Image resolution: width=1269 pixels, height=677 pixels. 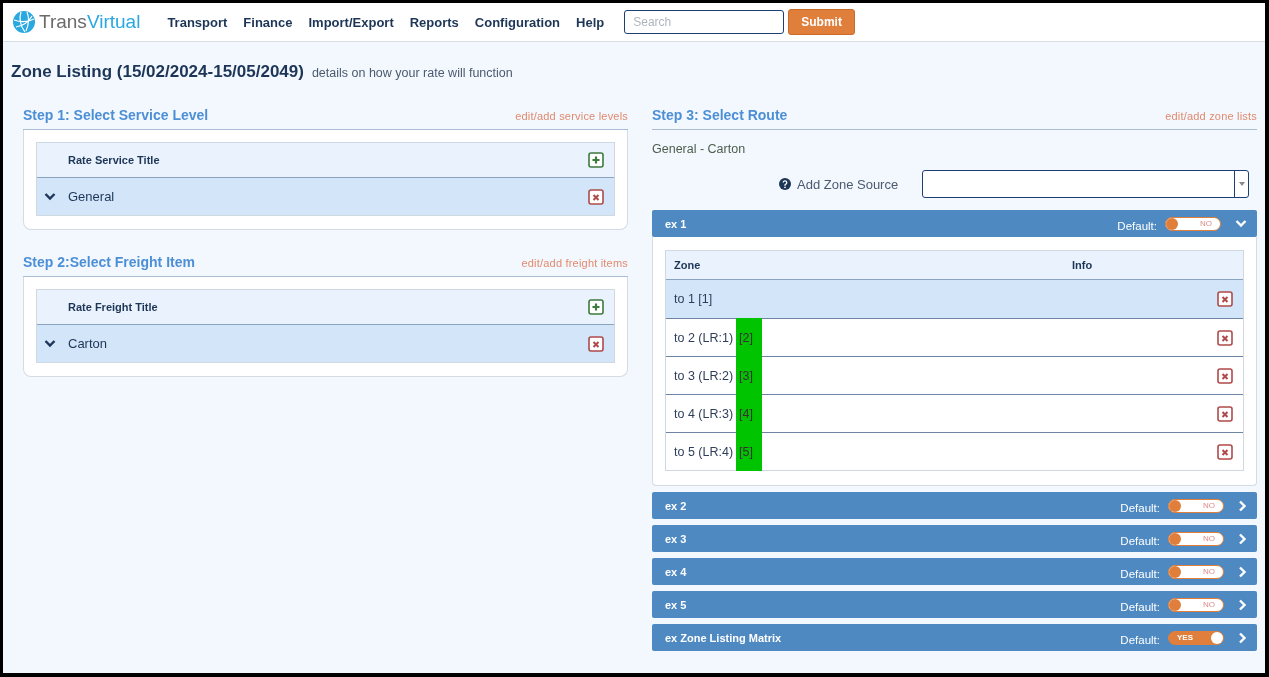 I want to click on accordion-header: ex 1 Default: NO, so click(x=954, y=223).